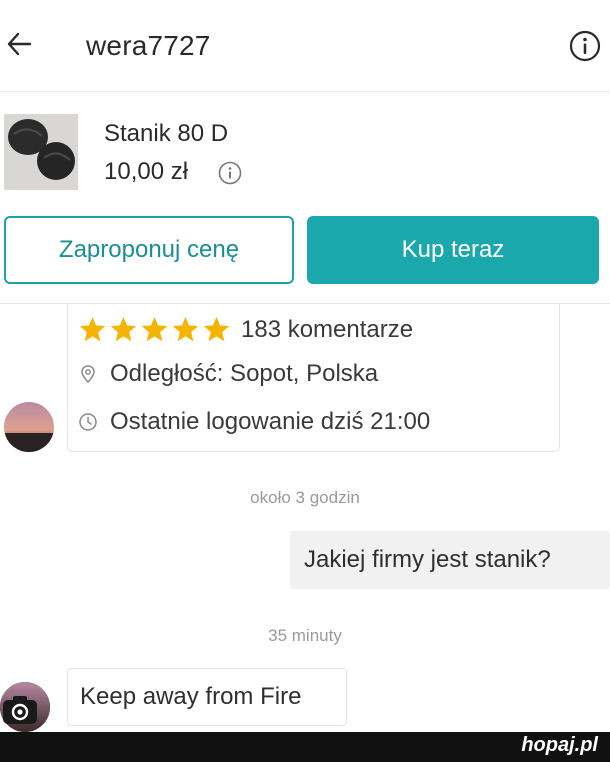 The image size is (610, 762). Describe the element at coordinates (88, 422) in the screenshot. I see `clock-icon` at that location.